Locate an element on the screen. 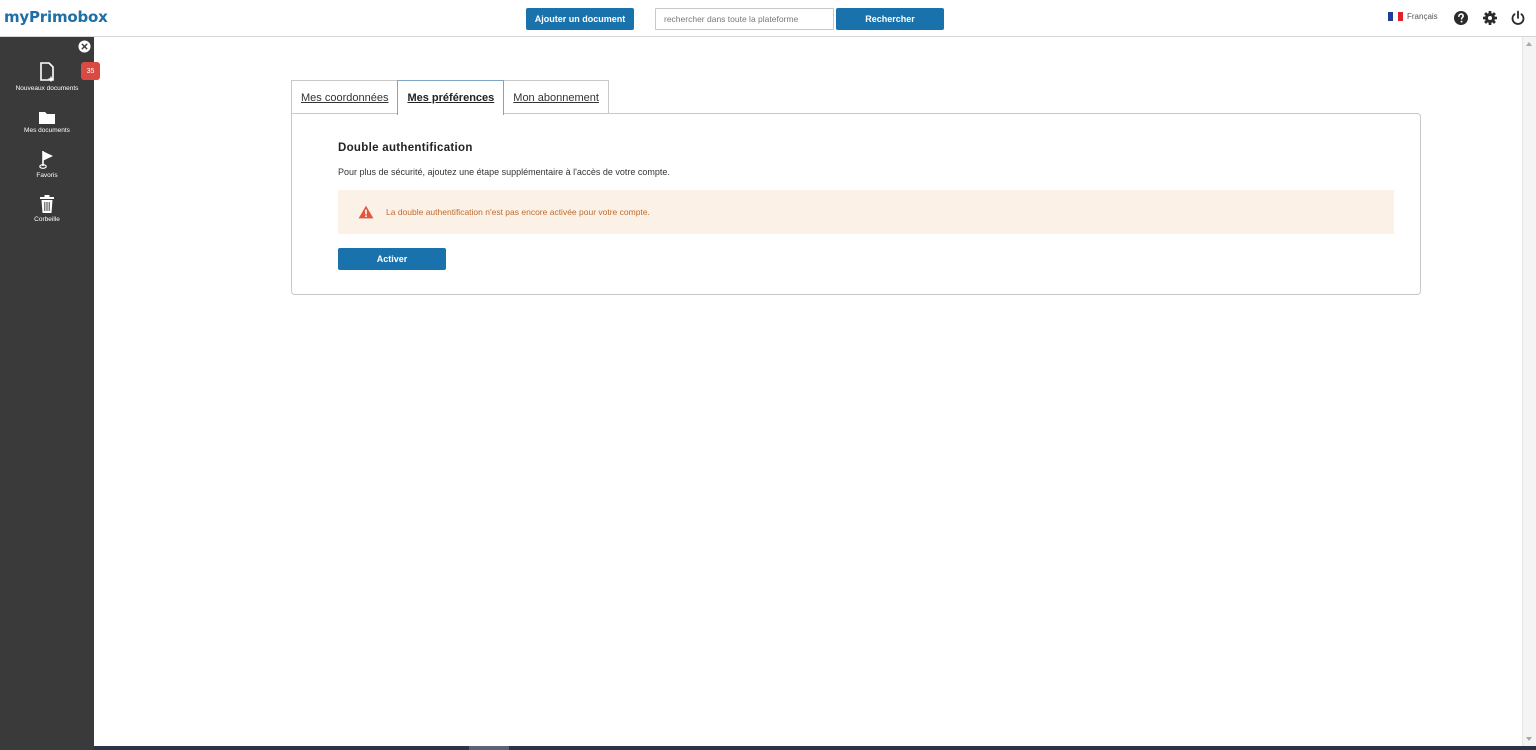 The height and width of the screenshot is (750, 1536). help-icon is located at coordinates (1461, 18).